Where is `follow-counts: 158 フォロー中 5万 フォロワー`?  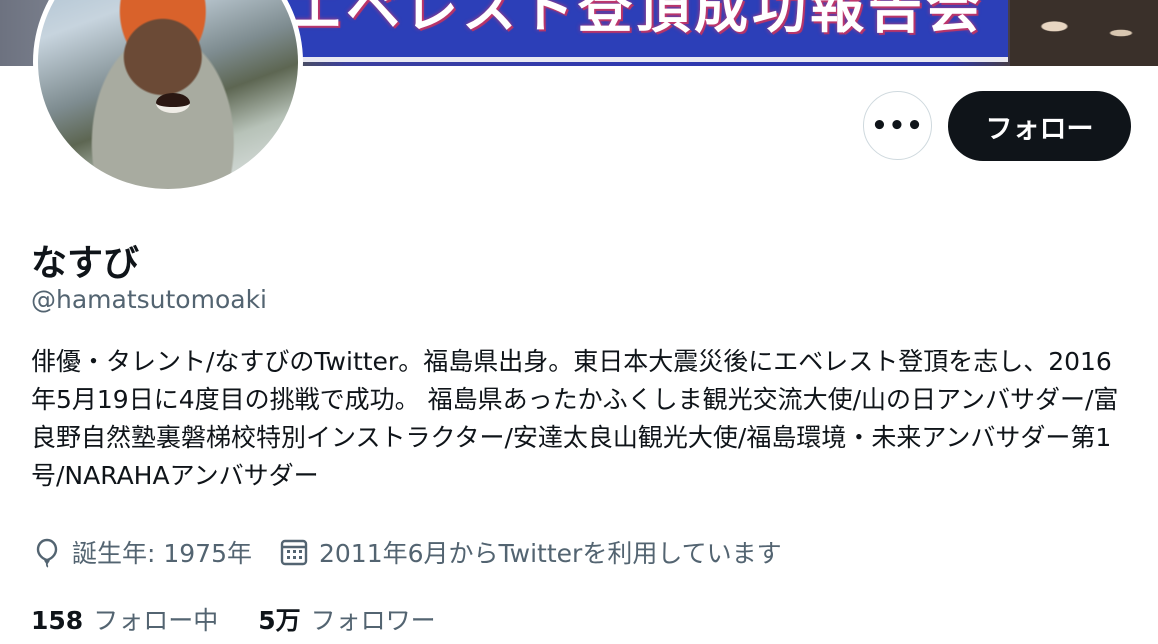 follow-counts: 158 フォロー中 5万 フォロワー is located at coordinates (253, 619).